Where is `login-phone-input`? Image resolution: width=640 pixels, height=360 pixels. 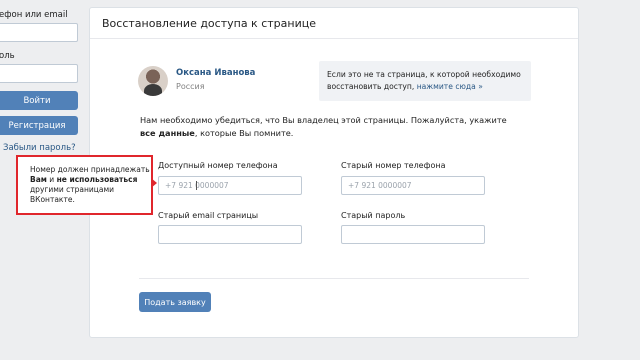 login-phone-input is located at coordinates (39, 32).